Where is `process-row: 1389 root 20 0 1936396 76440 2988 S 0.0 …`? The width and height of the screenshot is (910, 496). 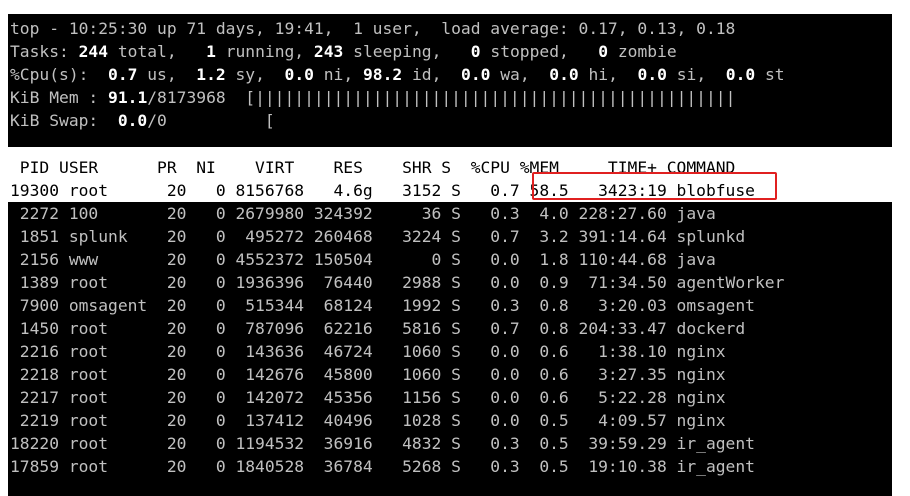 process-row: 1389 root 20 0 1936396 76440 2988 S 0.0 … is located at coordinates (397, 282).